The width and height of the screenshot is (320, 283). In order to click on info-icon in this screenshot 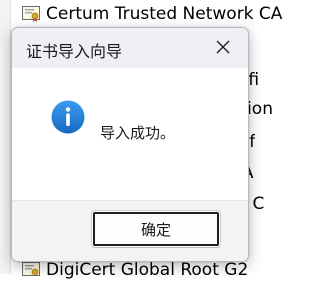, I will do `click(68, 117)`.